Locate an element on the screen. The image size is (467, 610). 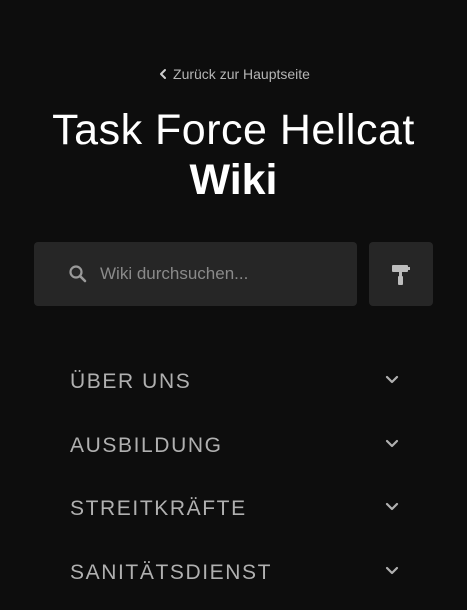
nav-item-label: STREITKRÄFTE is located at coordinates (158, 508).